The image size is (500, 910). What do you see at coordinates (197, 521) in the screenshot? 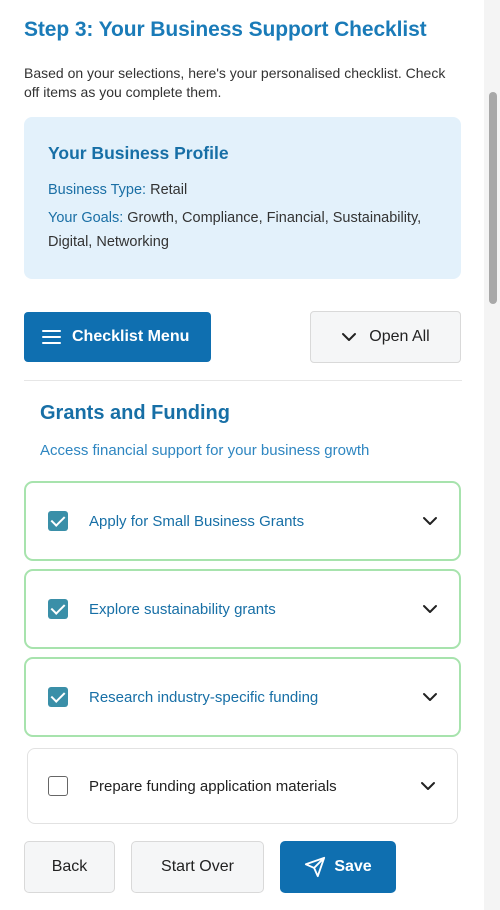
I see `checklist-item-label: Apply for Small Business Grants` at bounding box center [197, 521].